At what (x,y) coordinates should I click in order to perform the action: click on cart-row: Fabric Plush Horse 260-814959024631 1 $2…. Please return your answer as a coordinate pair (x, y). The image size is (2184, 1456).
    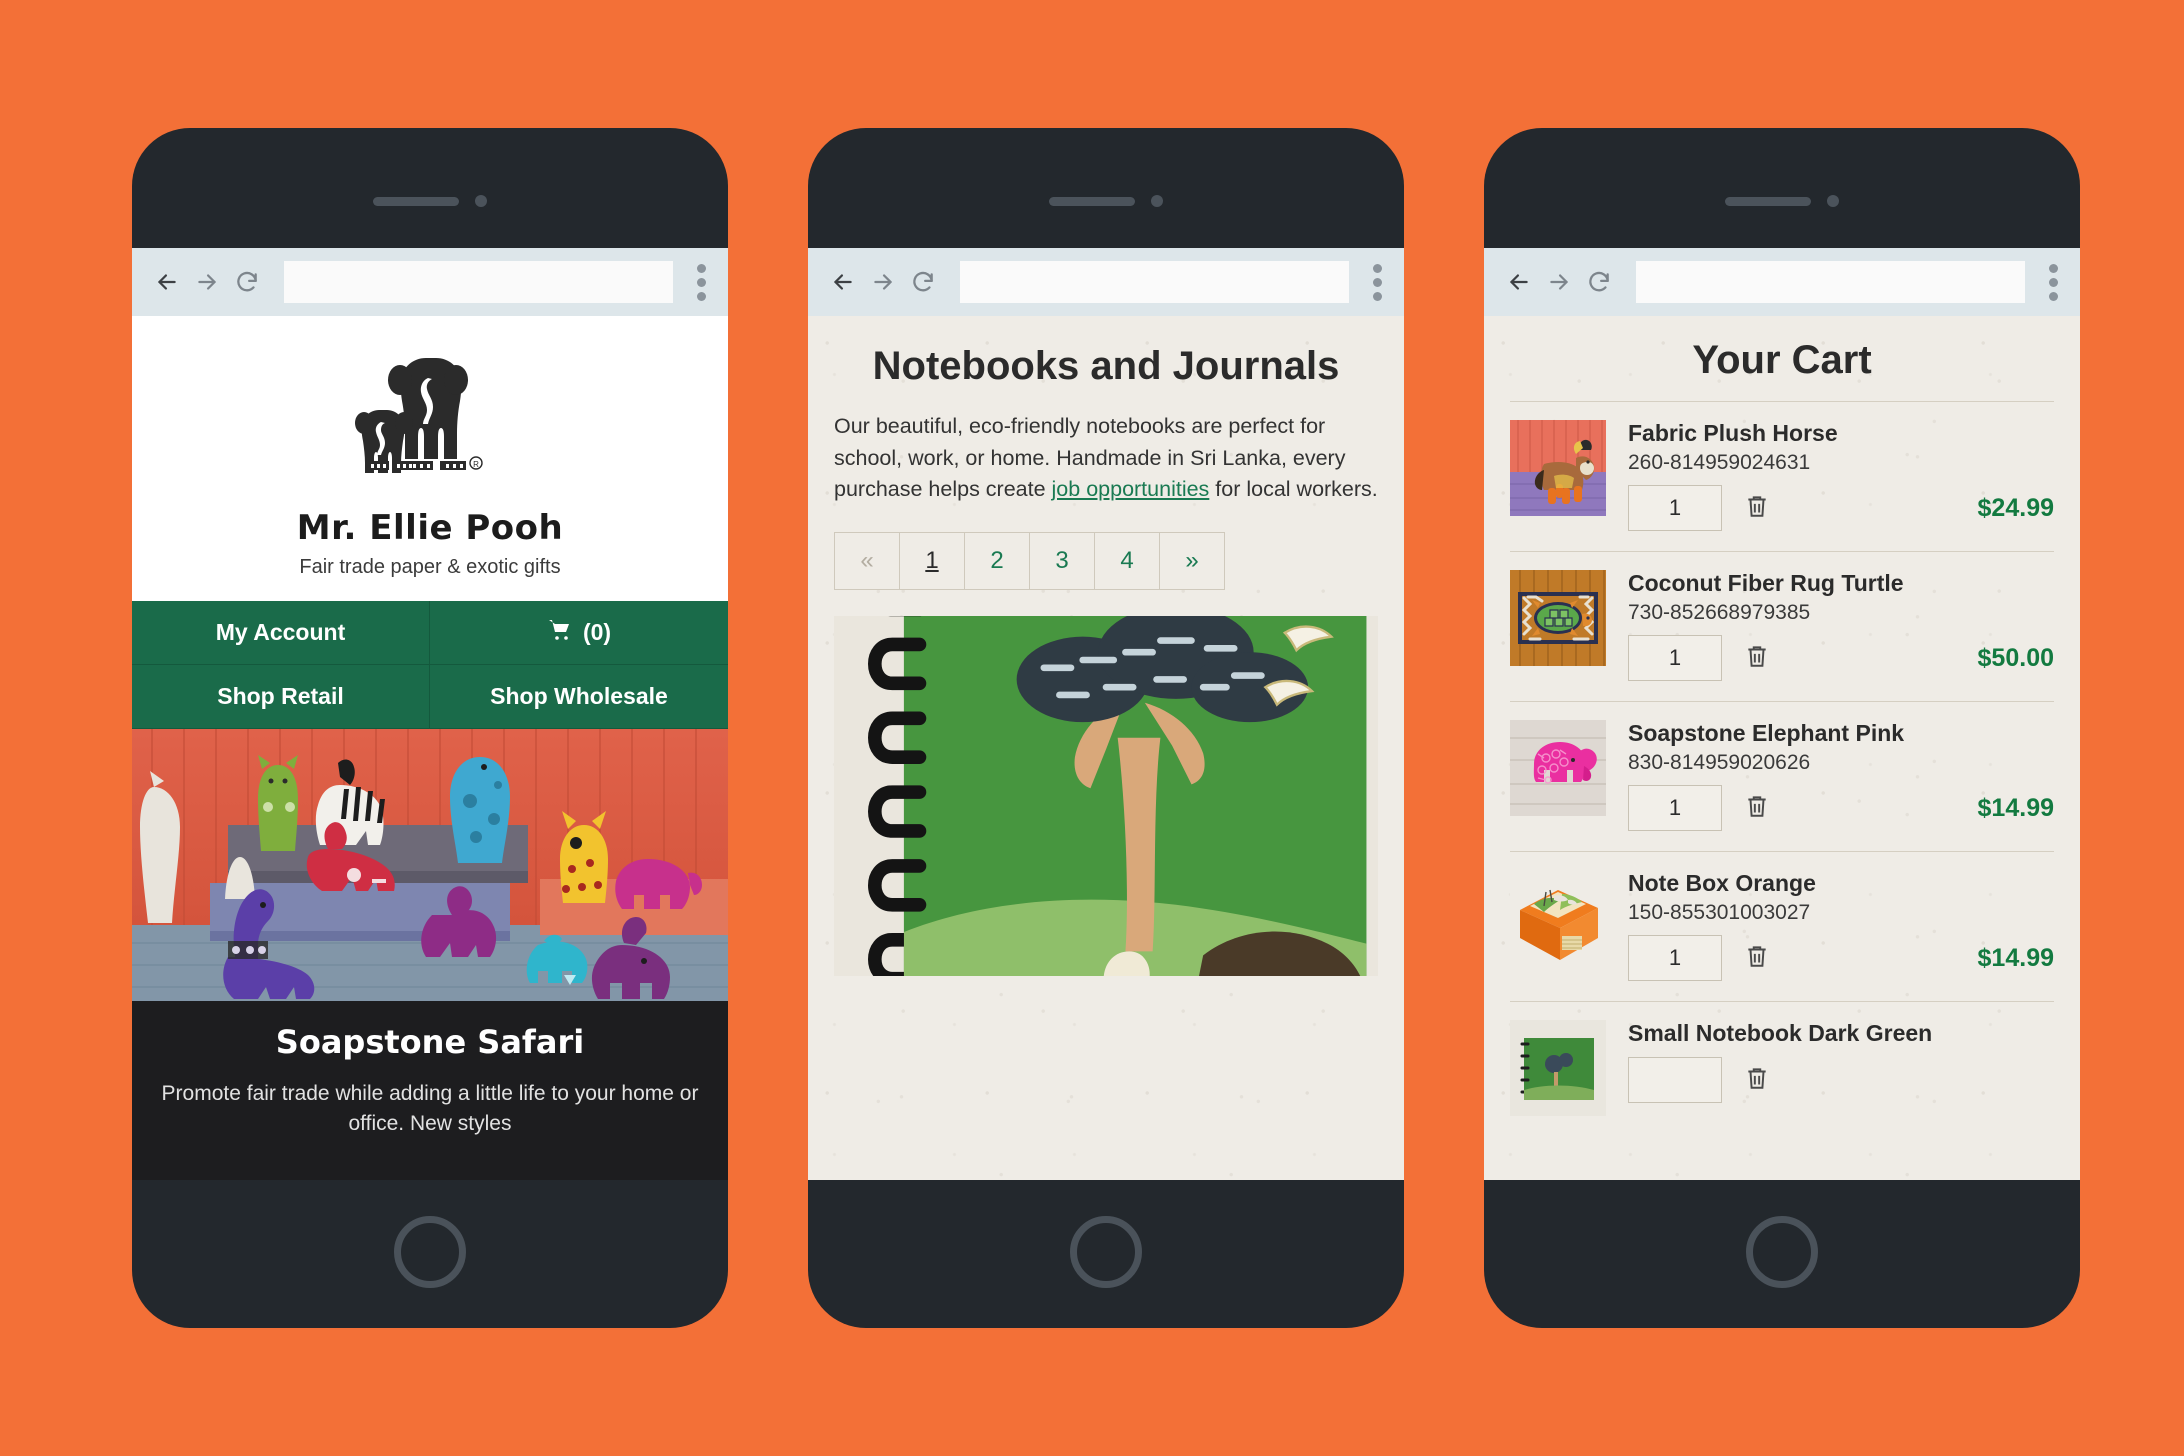
    Looking at the image, I should click on (1782, 476).